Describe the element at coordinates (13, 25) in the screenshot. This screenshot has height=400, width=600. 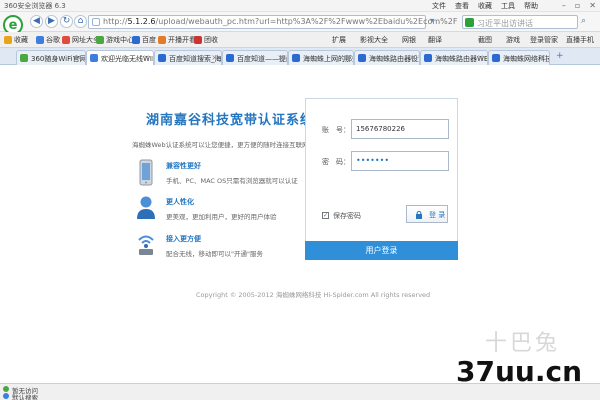
I see `svg-text: e` at that location.